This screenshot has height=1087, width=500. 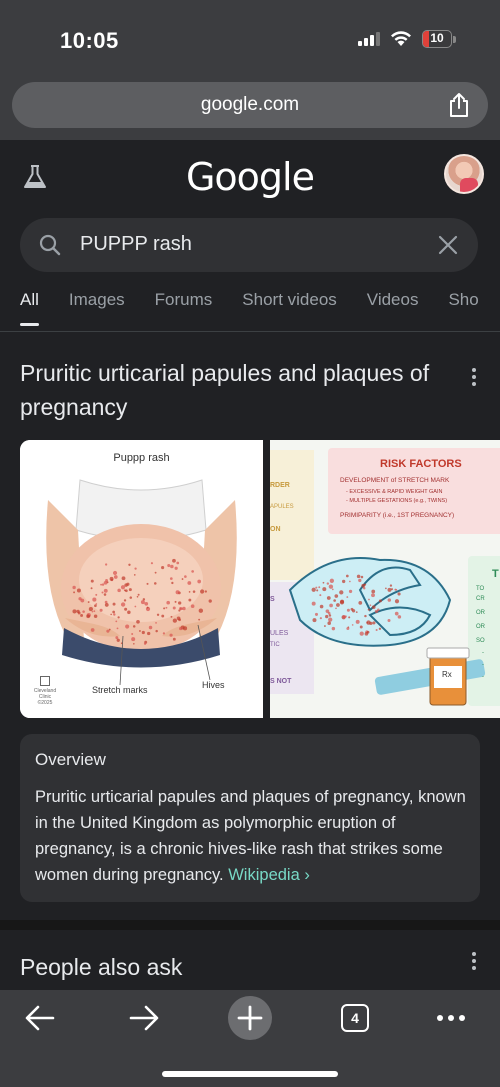 What do you see at coordinates (45, 703) in the screenshot?
I see `source-year: ©2025` at bounding box center [45, 703].